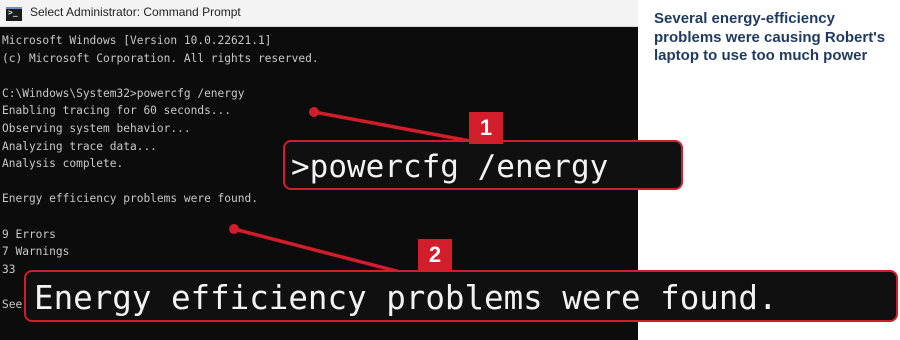 The width and height of the screenshot is (900, 340). I want to click on callout-badge-2: 2, so click(435, 255).